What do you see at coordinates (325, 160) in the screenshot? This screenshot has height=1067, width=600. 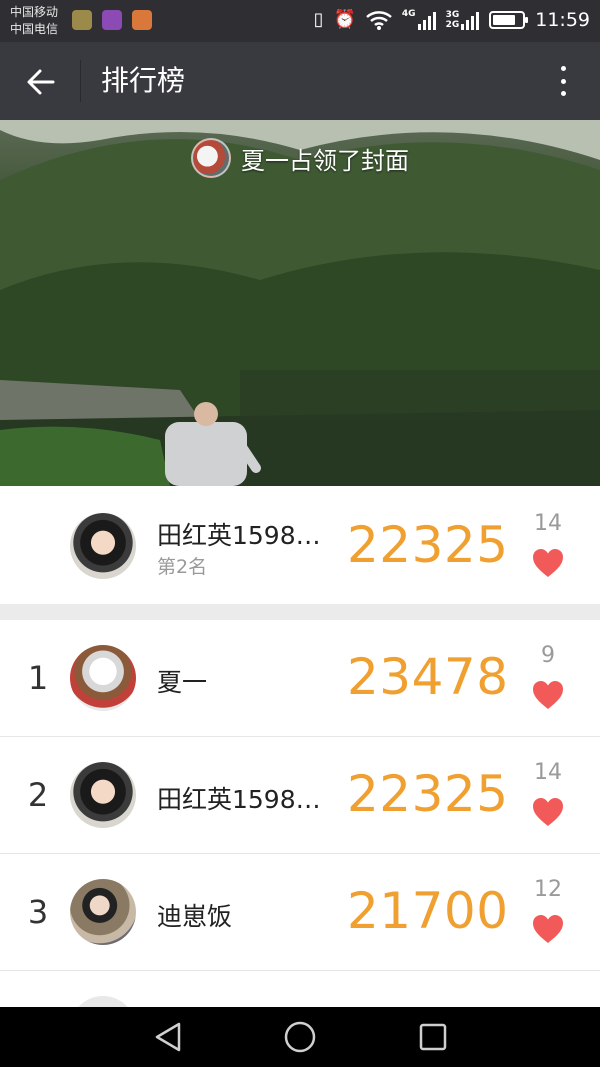 I see `cover-banner-text: 夏一占领了封面` at bounding box center [325, 160].